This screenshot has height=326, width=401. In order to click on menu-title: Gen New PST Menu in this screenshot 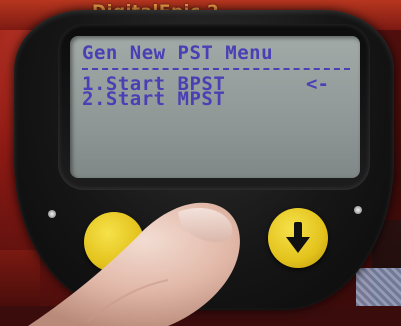, I will do `click(178, 53)`.